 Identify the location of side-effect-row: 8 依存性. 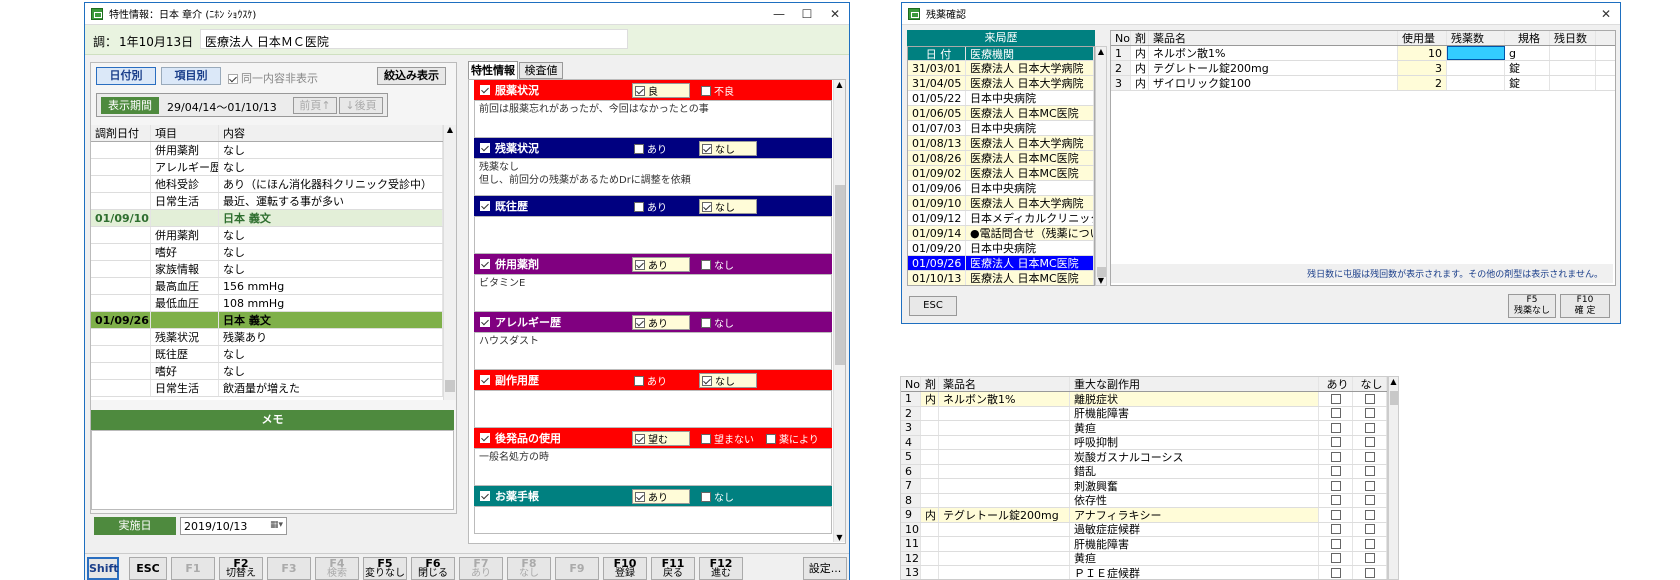
(1144, 500).